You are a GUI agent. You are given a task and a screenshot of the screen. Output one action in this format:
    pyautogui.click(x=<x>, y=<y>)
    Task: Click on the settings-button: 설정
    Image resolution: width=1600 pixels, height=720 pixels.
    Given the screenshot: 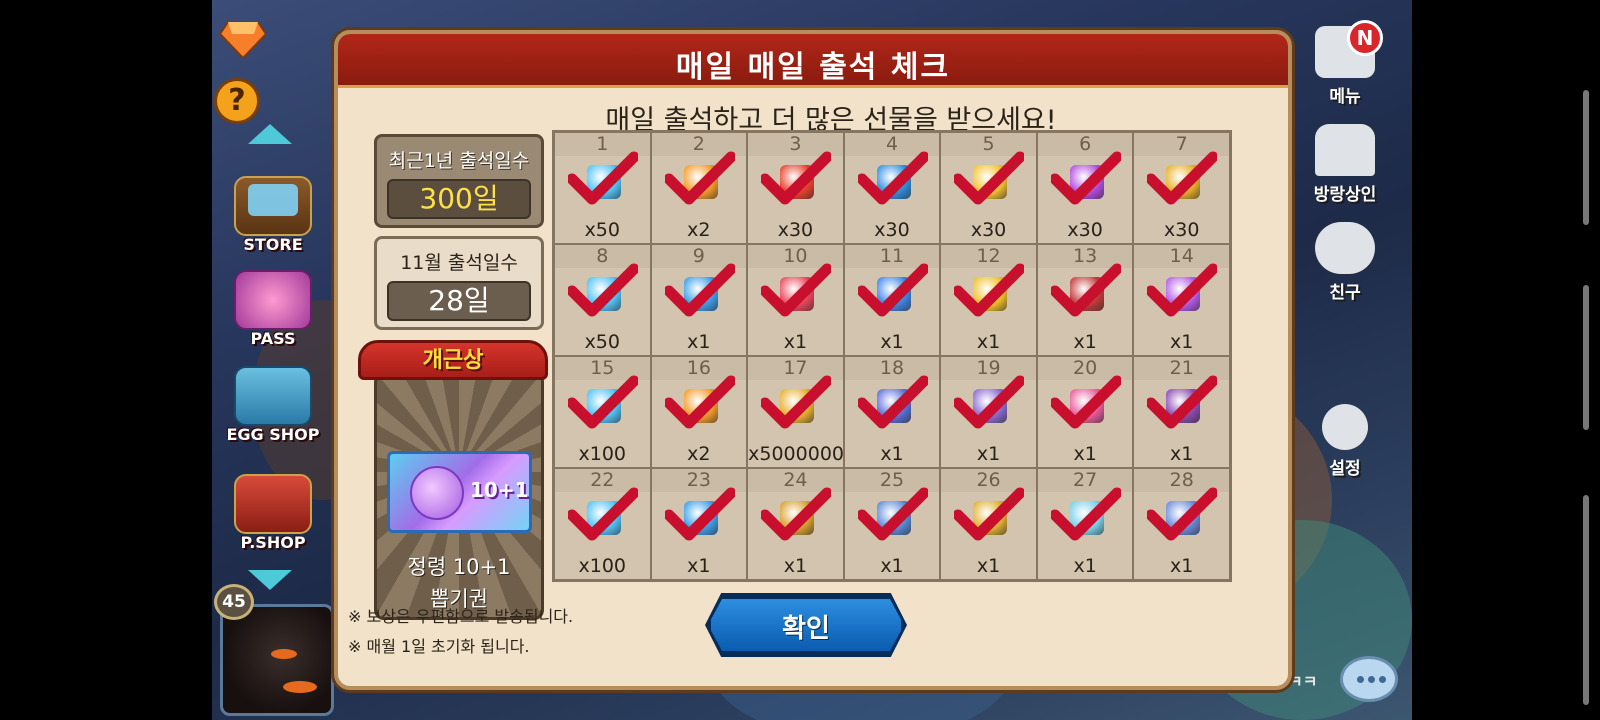 What is the action you would take?
    pyautogui.click(x=1345, y=441)
    